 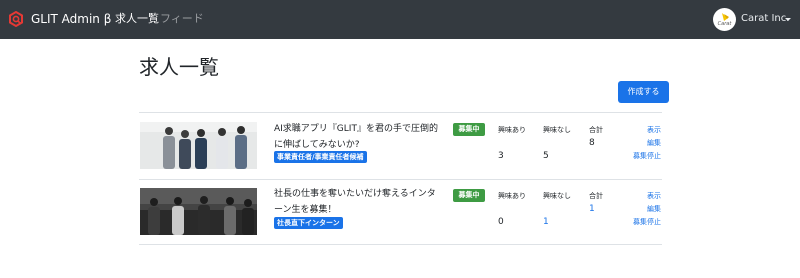 What do you see at coordinates (501, 222) in the screenshot?
I see `interested-count: 0` at bounding box center [501, 222].